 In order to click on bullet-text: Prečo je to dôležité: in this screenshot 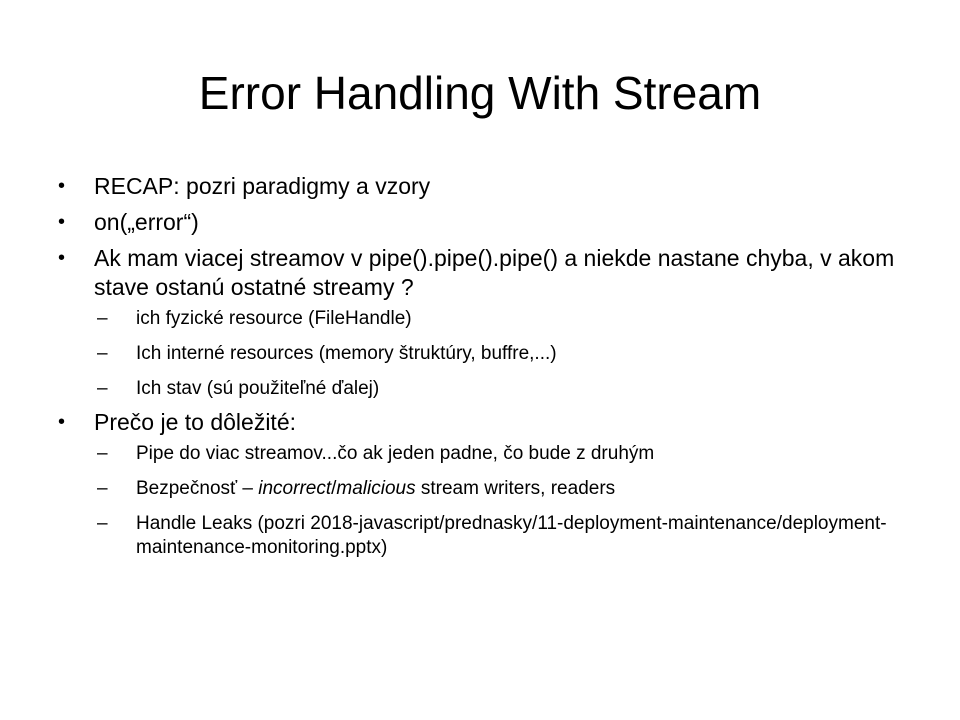, I will do `click(195, 422)`.